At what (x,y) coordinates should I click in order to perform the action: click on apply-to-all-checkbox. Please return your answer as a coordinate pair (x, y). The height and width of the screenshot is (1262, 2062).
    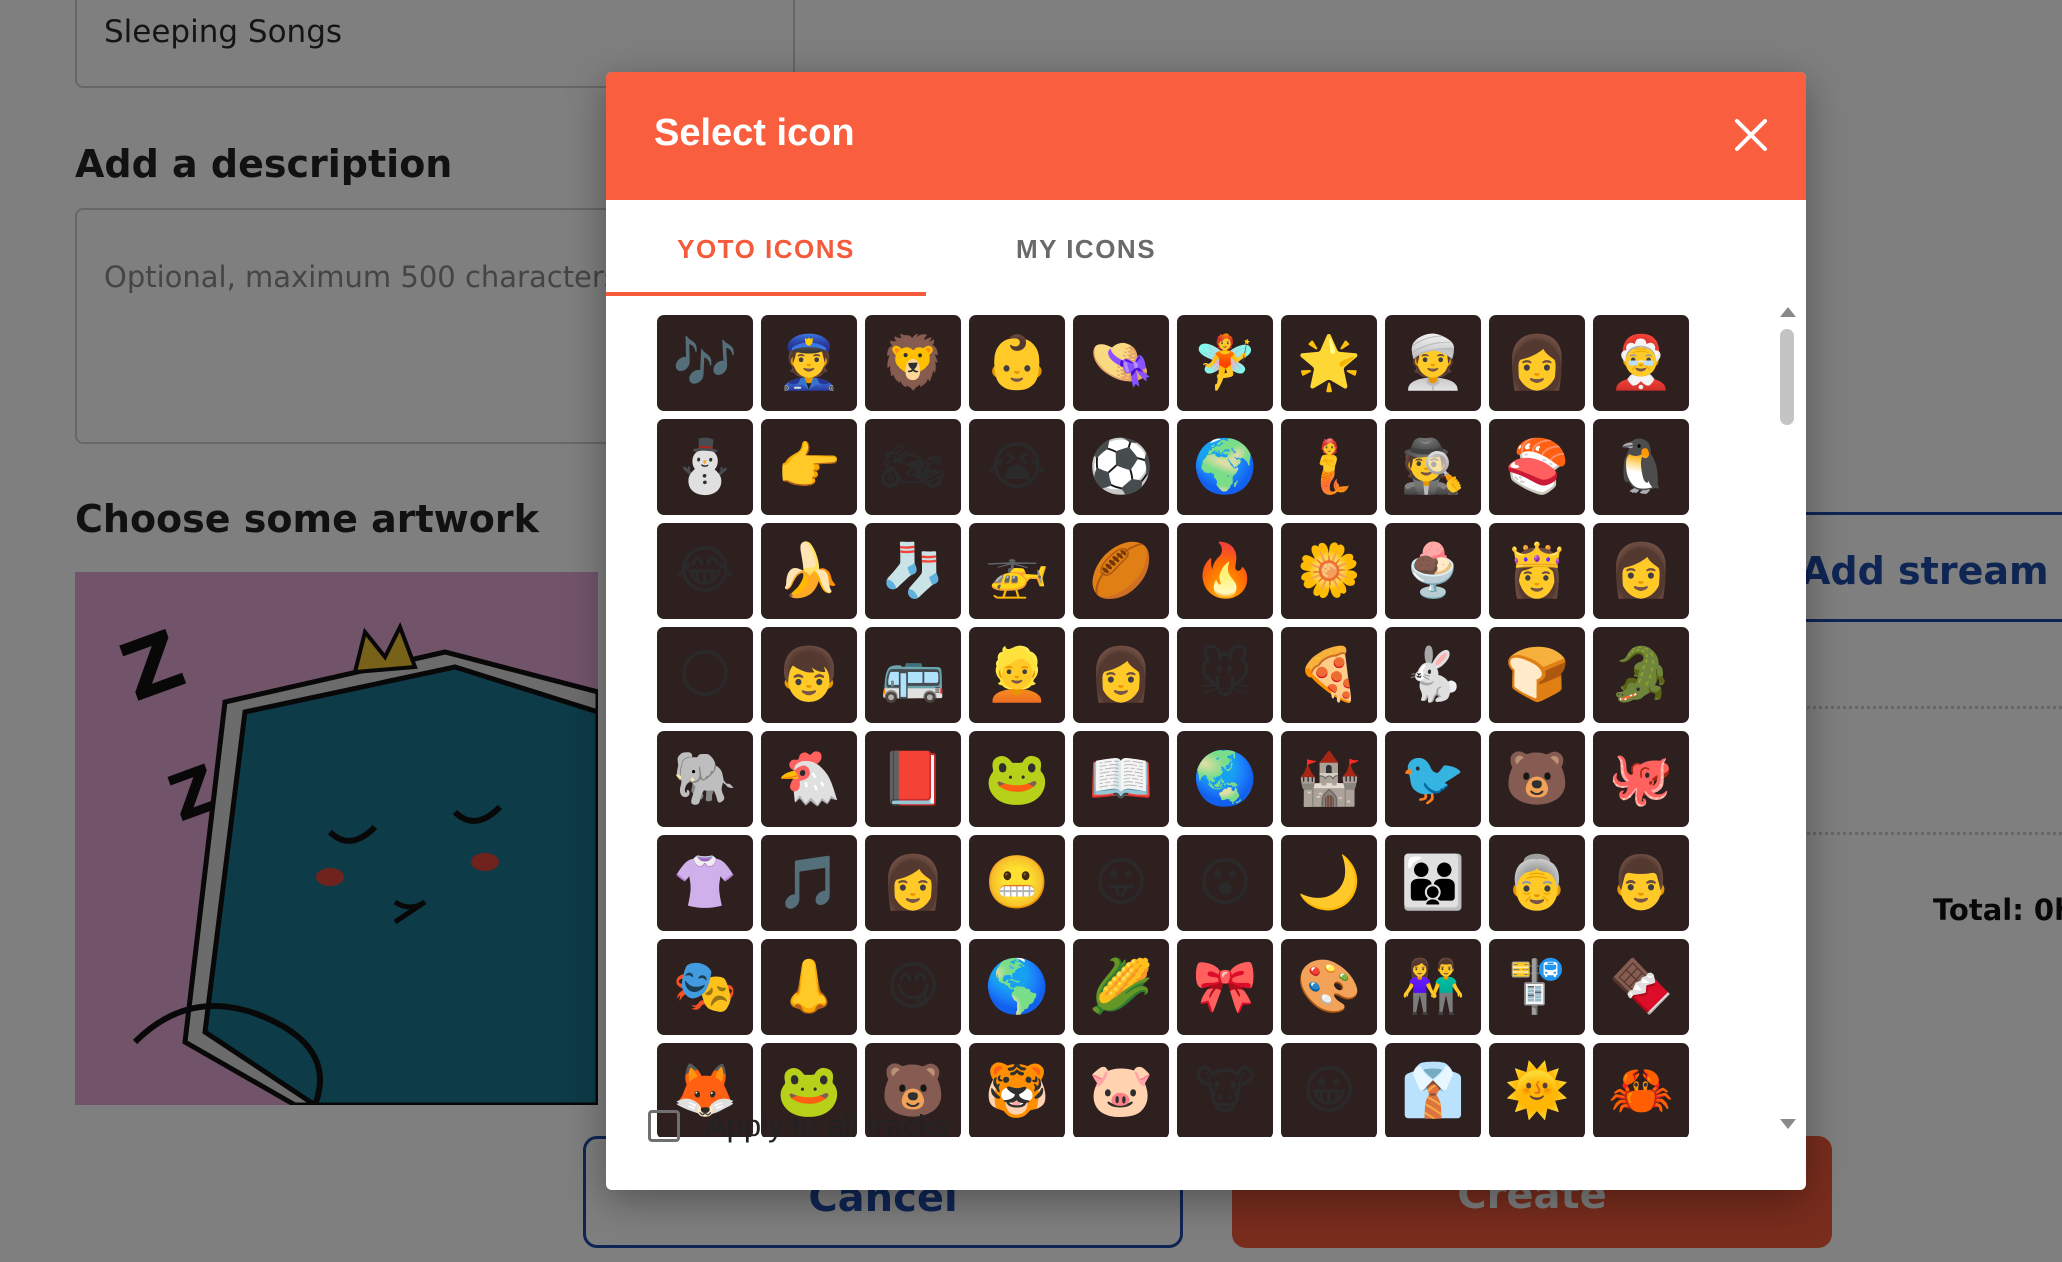
    Looking at the image, I should click on (664, 1126).